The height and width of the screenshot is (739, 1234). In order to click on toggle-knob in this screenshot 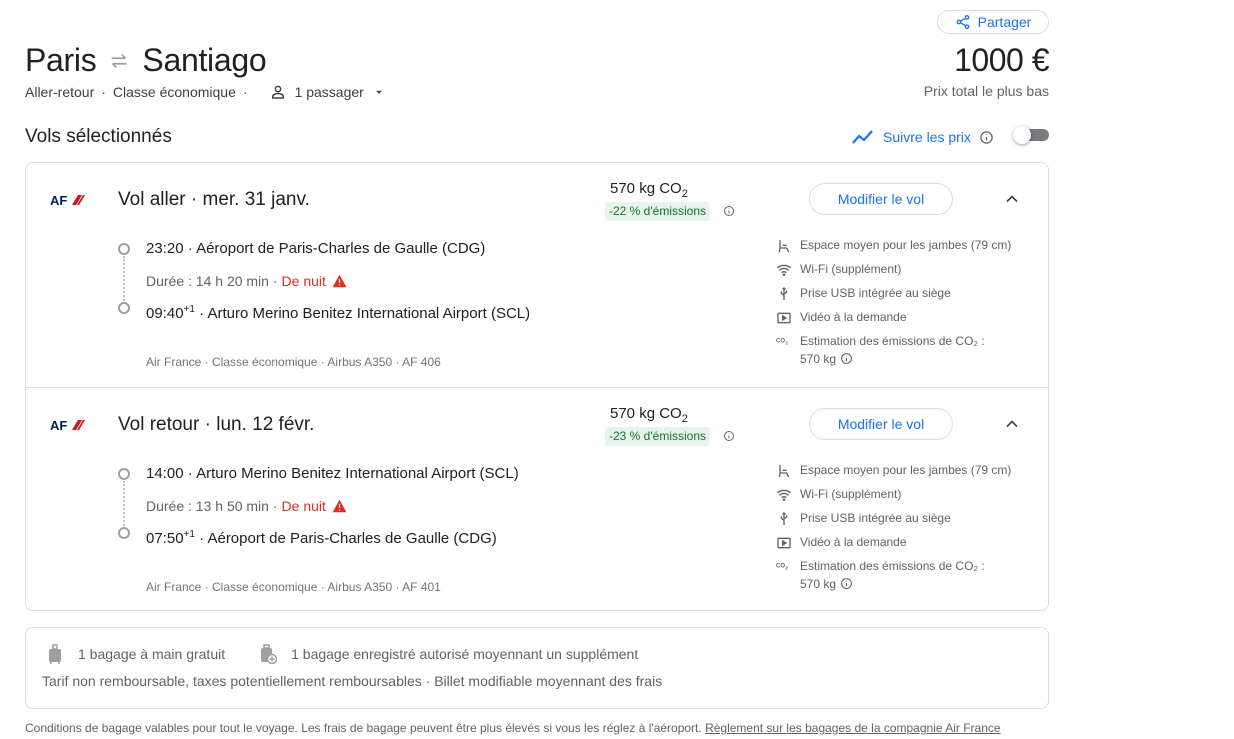, I will do `click(1022, 135)`.